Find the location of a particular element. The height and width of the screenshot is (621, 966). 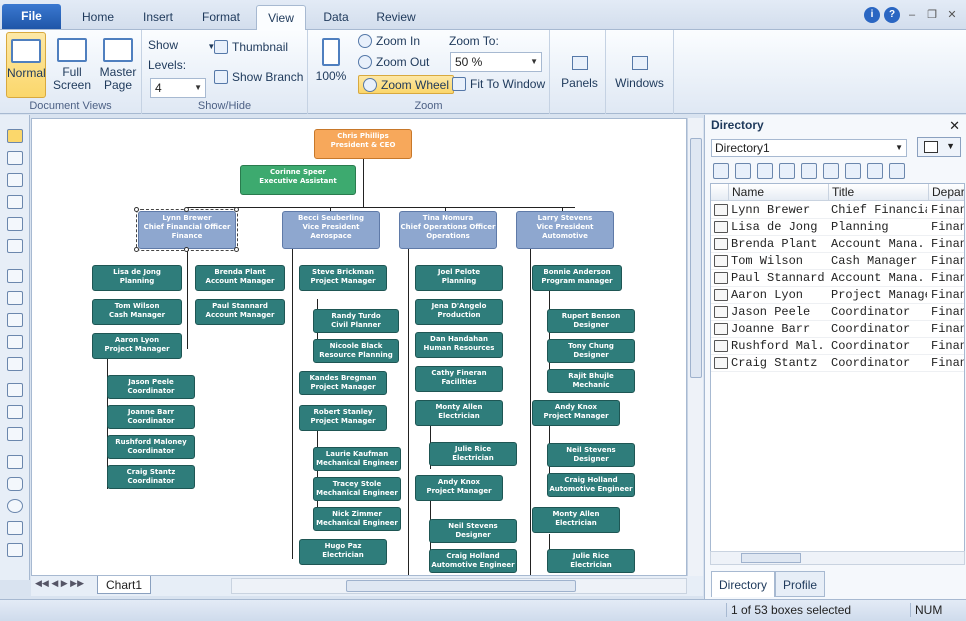

org-box-assistant: Corinne Speer Executive Assistant is located at coordinates (298, 180).